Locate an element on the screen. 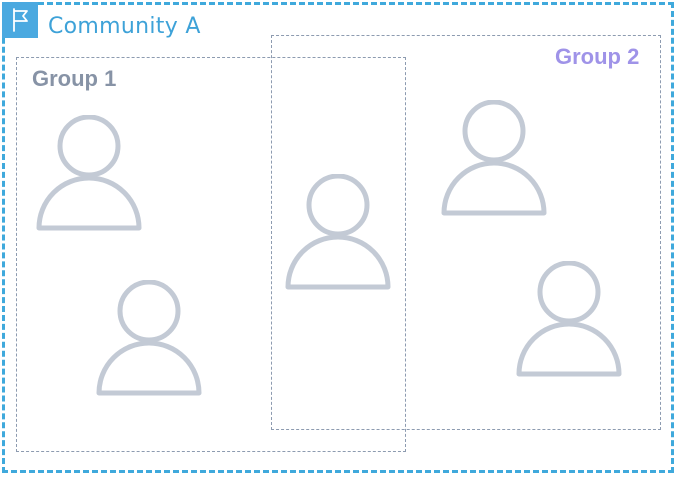 This screenshot has height=477, width=680. group-2-label: Group 2 is located at coordinates (597, 56).